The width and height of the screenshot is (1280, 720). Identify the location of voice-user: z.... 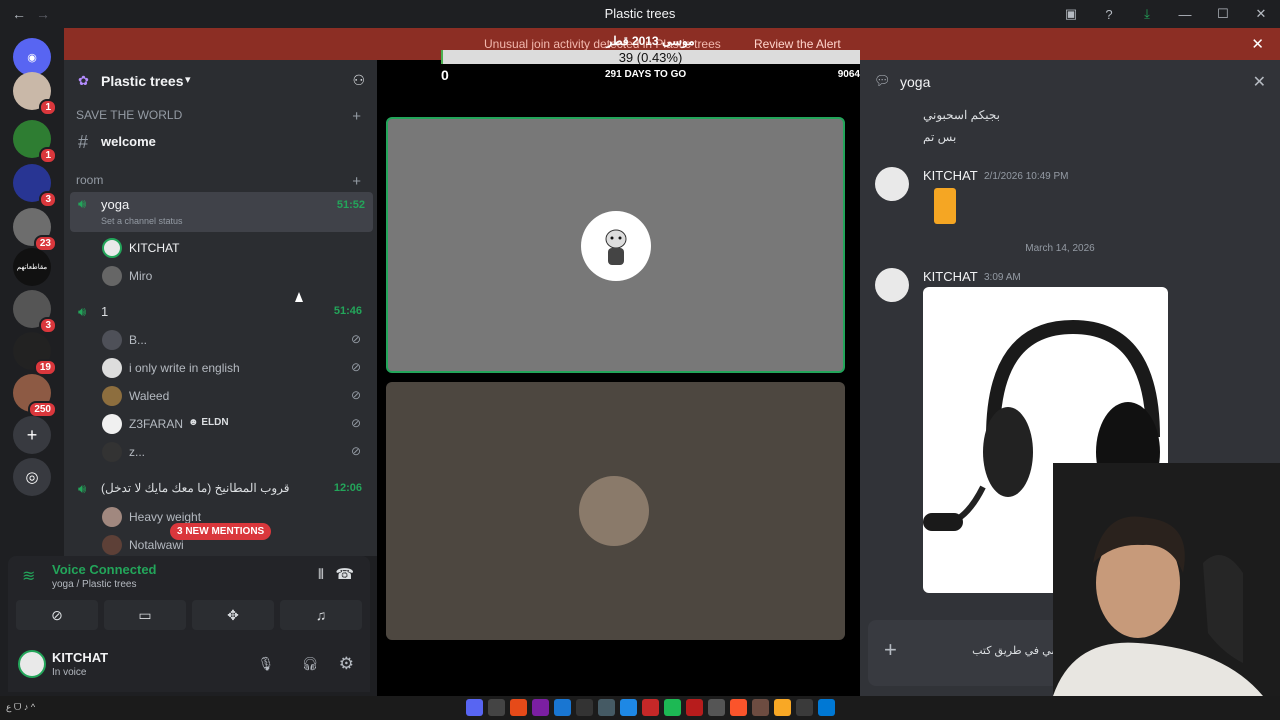
(137, 452).